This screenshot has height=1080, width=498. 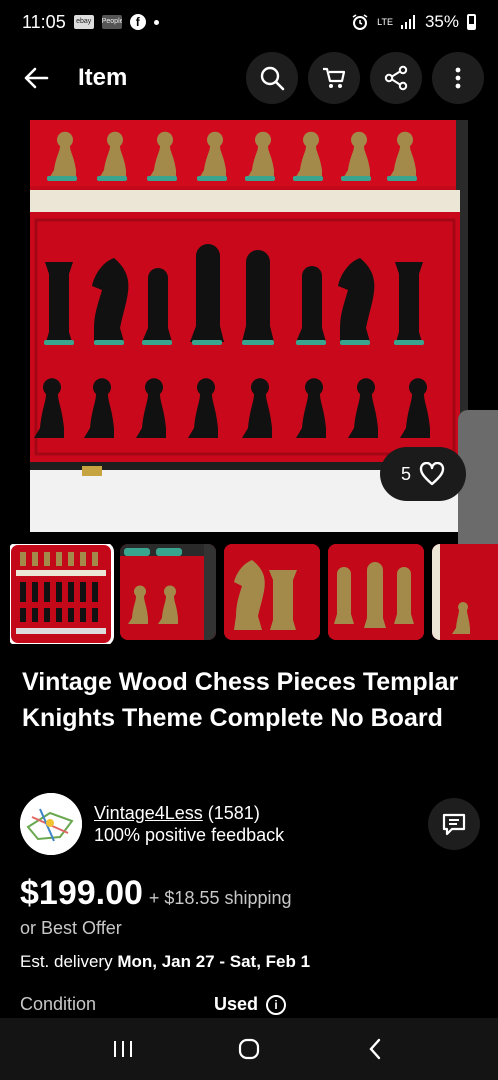 I want to click on condition-value: Used, so click(x=236, y=1004).